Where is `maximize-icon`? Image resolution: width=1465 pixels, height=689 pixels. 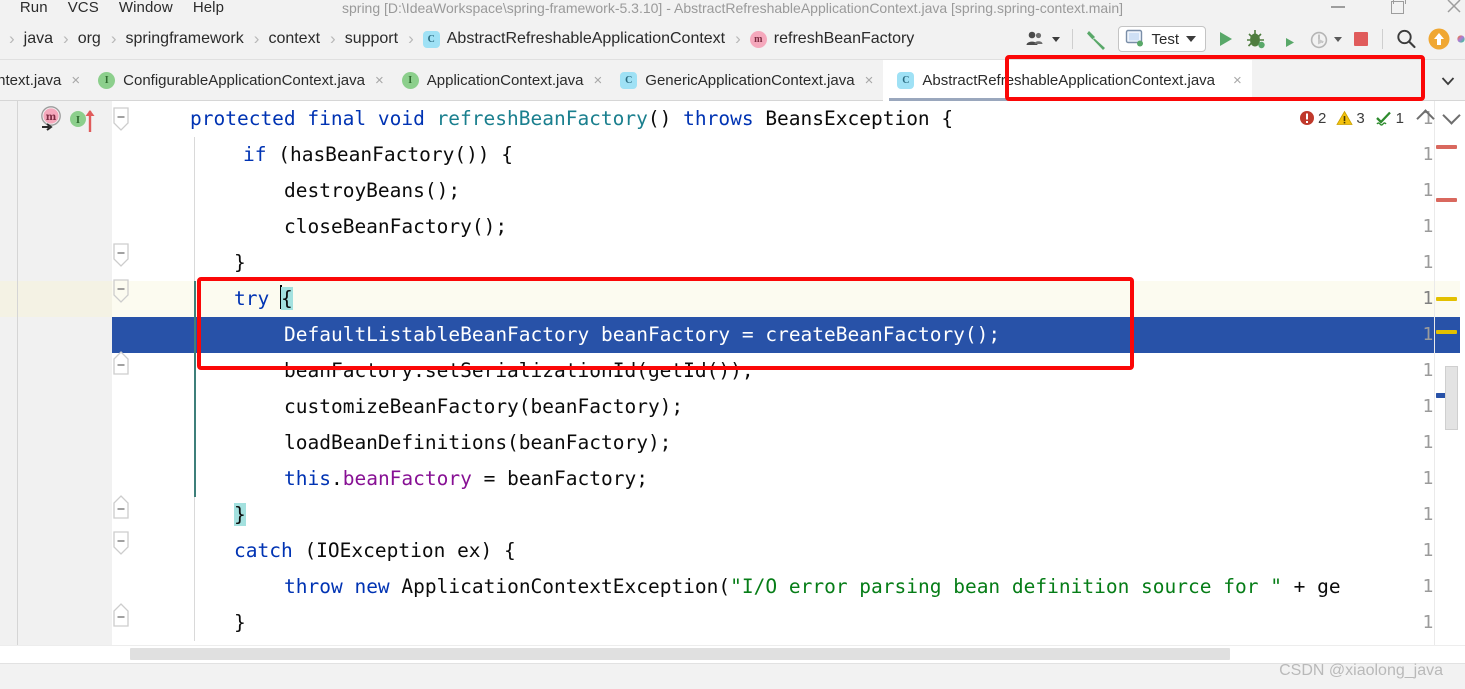
maximize-icon is located at coordinates (1397, 7).